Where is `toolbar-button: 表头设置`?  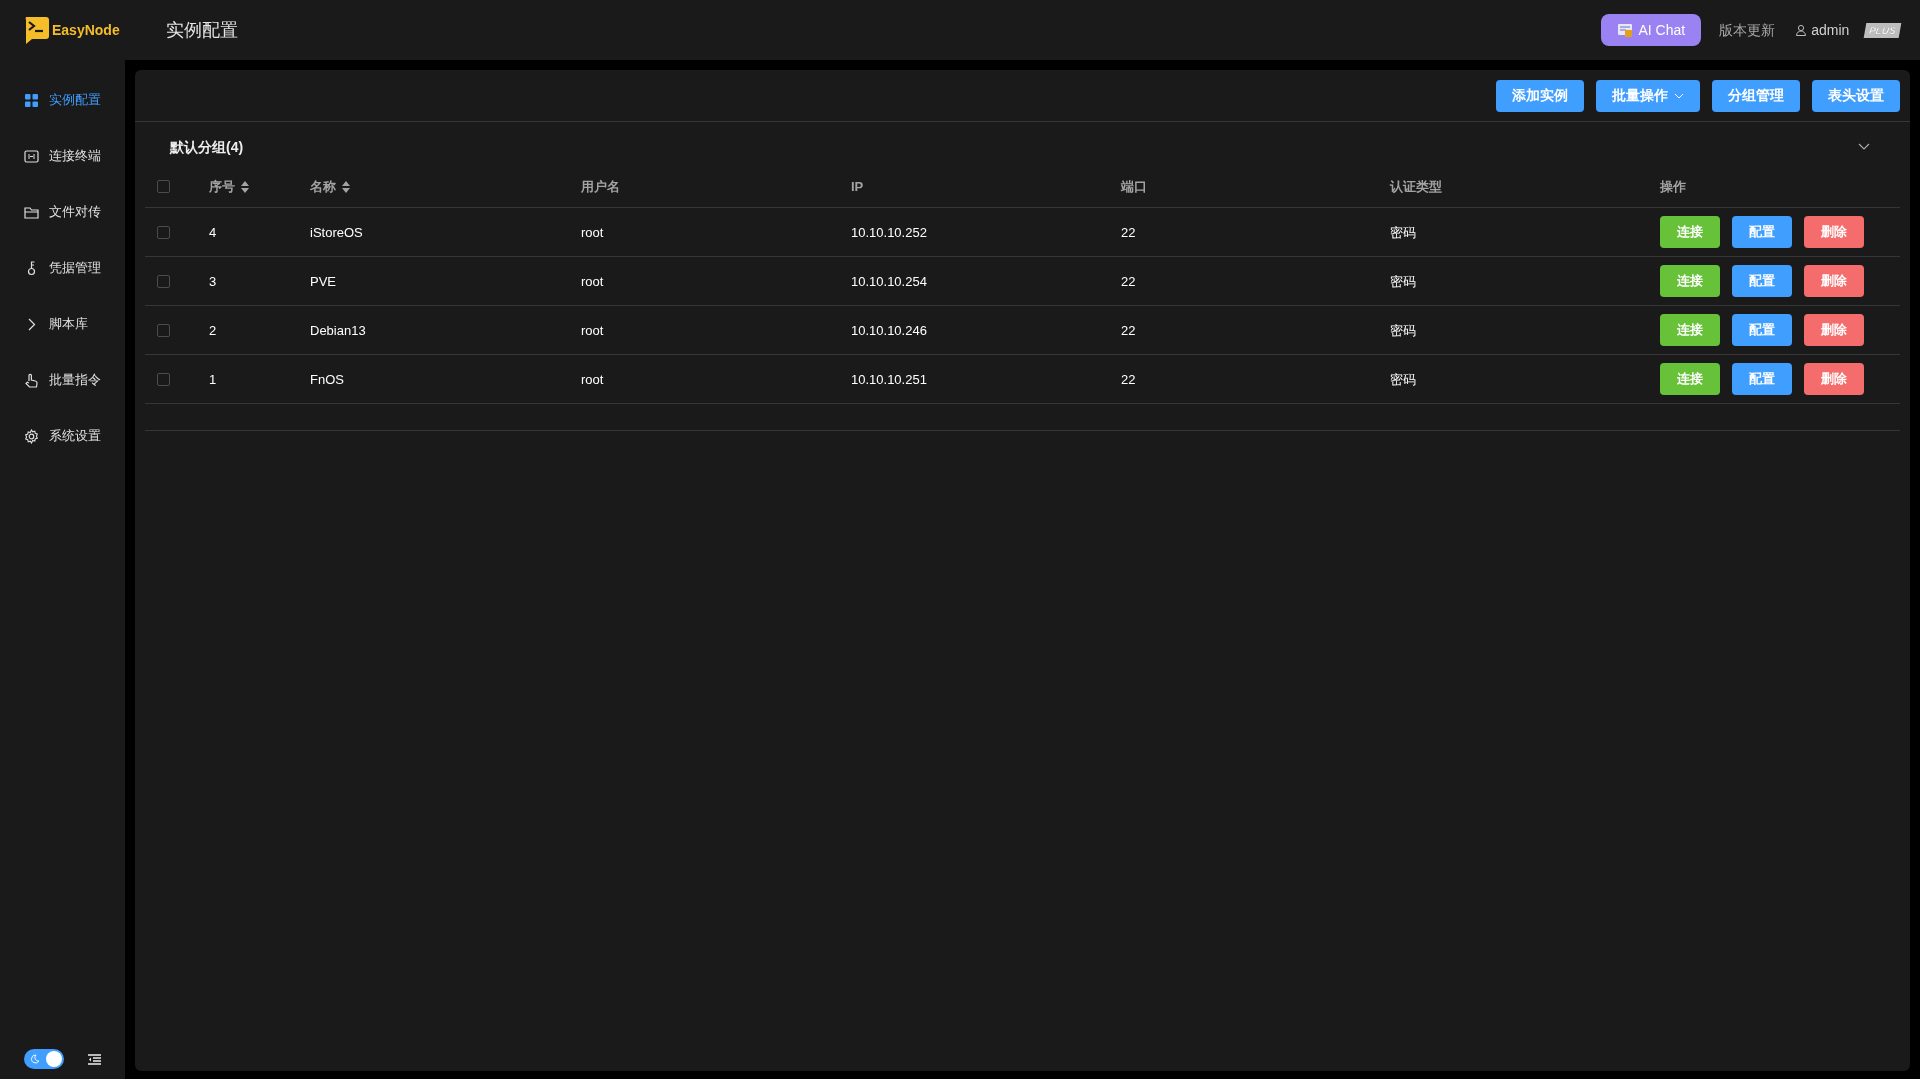 toolbar-button: 表头设置 is located at coordinates (1856, 95).